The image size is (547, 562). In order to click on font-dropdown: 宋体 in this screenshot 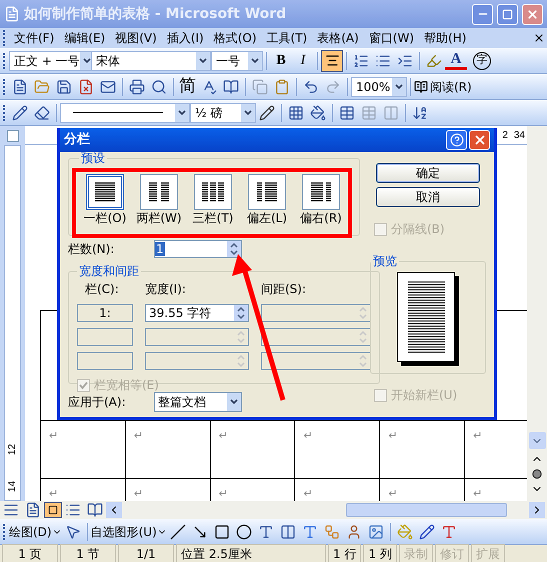, I will do `click(151, 60)`.